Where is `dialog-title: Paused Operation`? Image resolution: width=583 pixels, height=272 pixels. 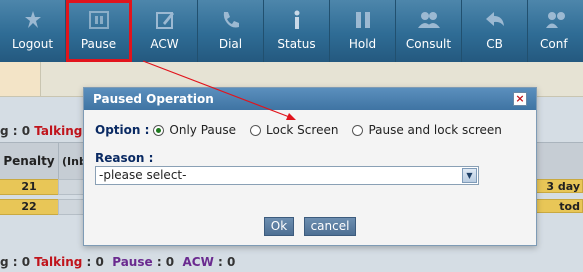 dialog-title: Paused Operation is located at coordinates (310, 99).